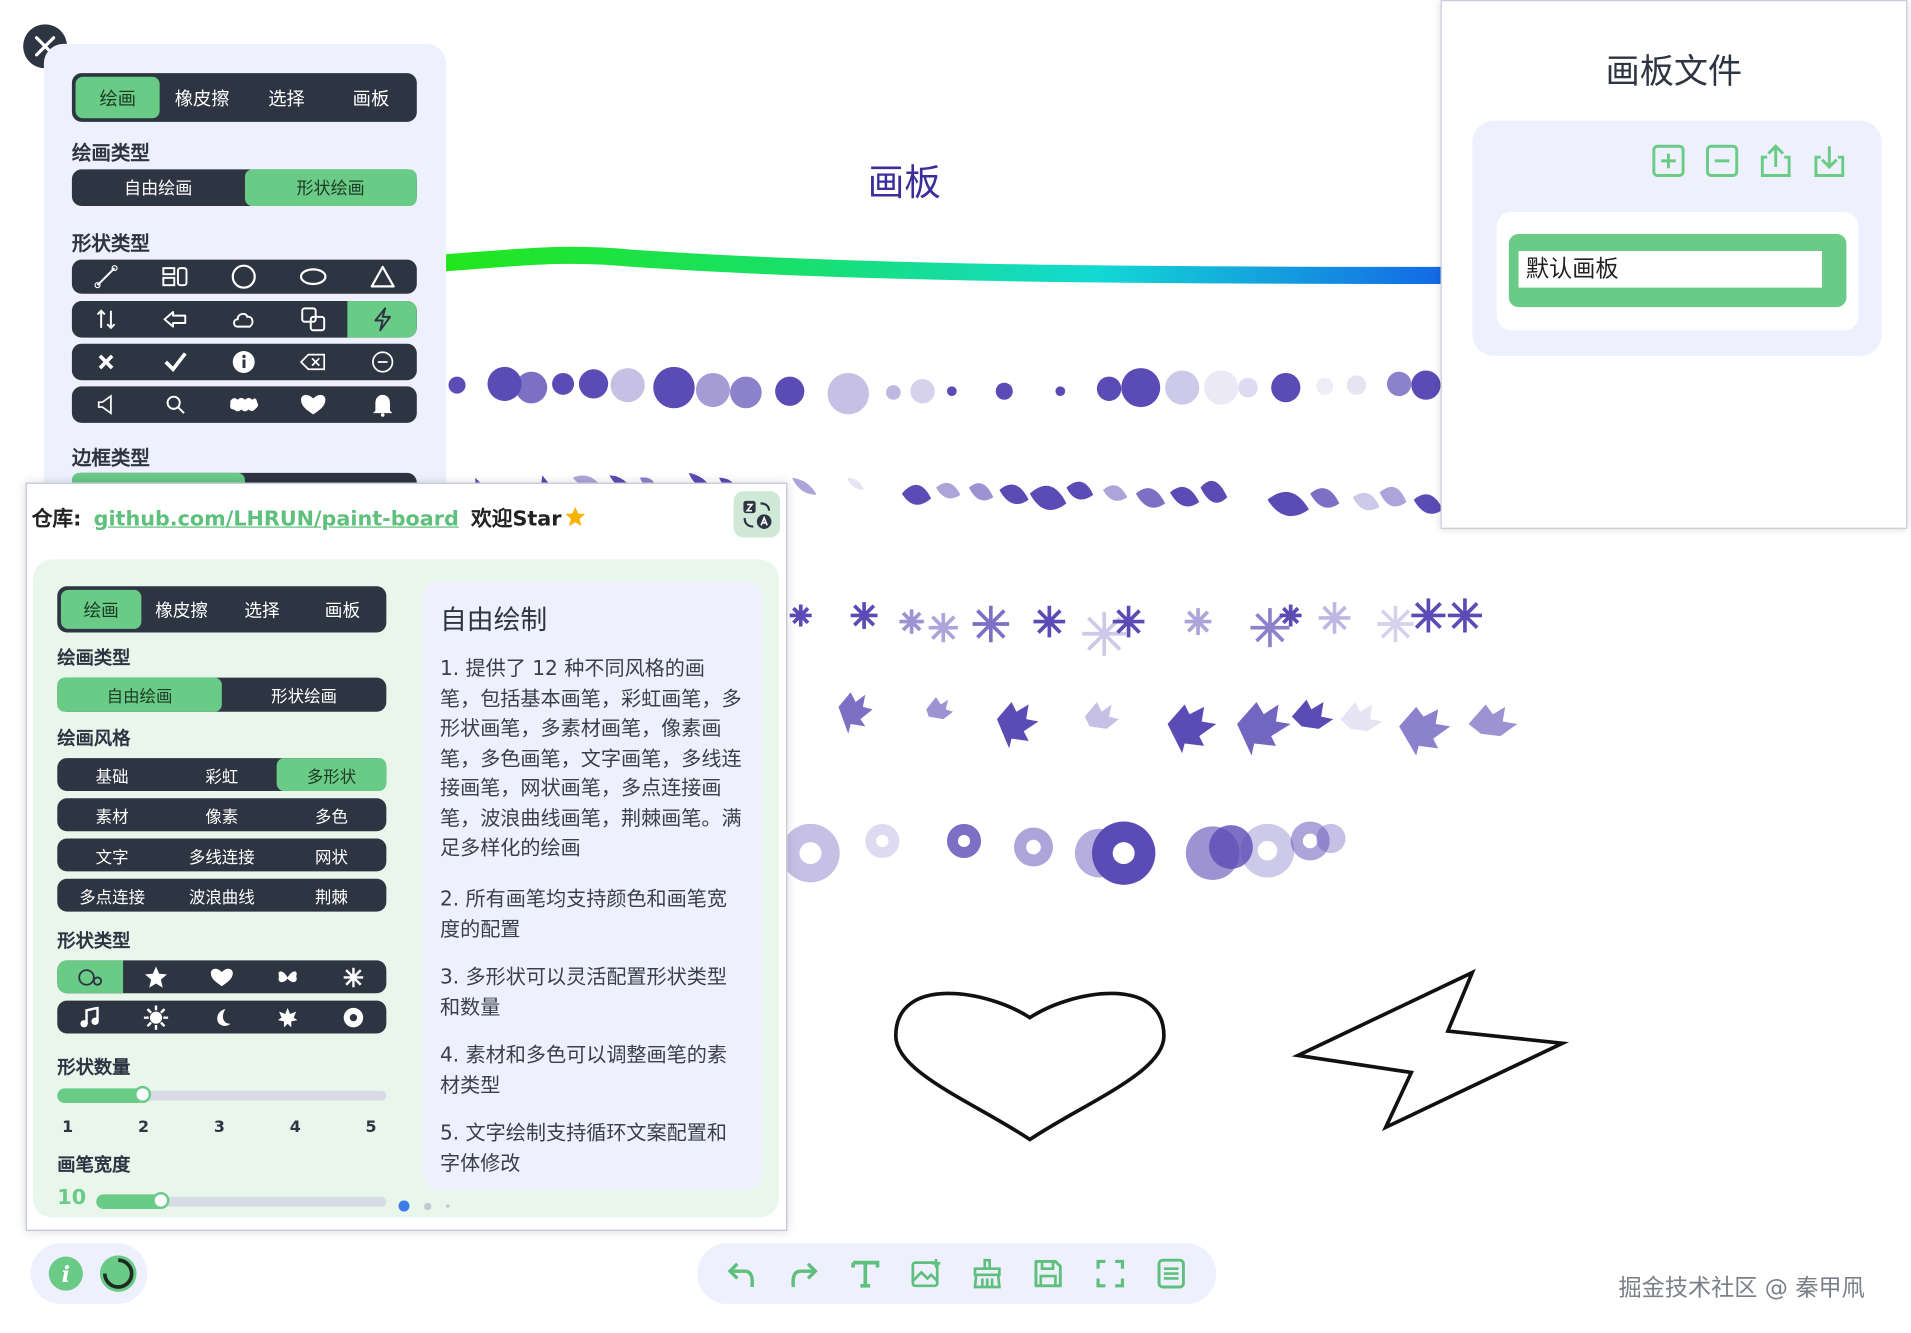 Image resolution: width=1911 pixels, height=1333 pixels. I want to click on save-button, so click(1048, 1273).